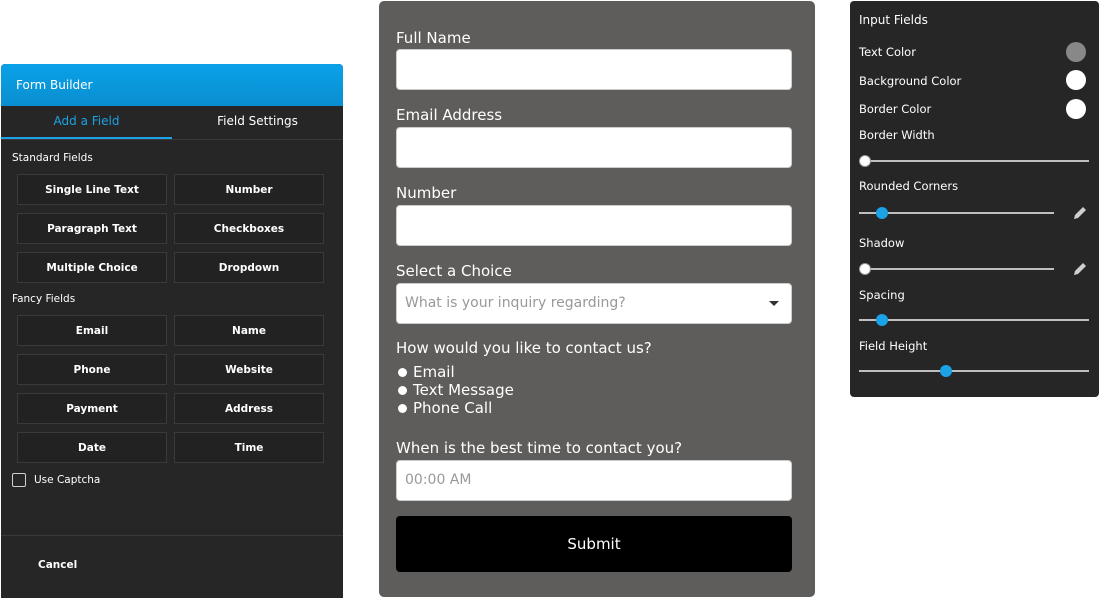  I want to click on contact-option-phone-call: Phone Call, so click(445, 408).